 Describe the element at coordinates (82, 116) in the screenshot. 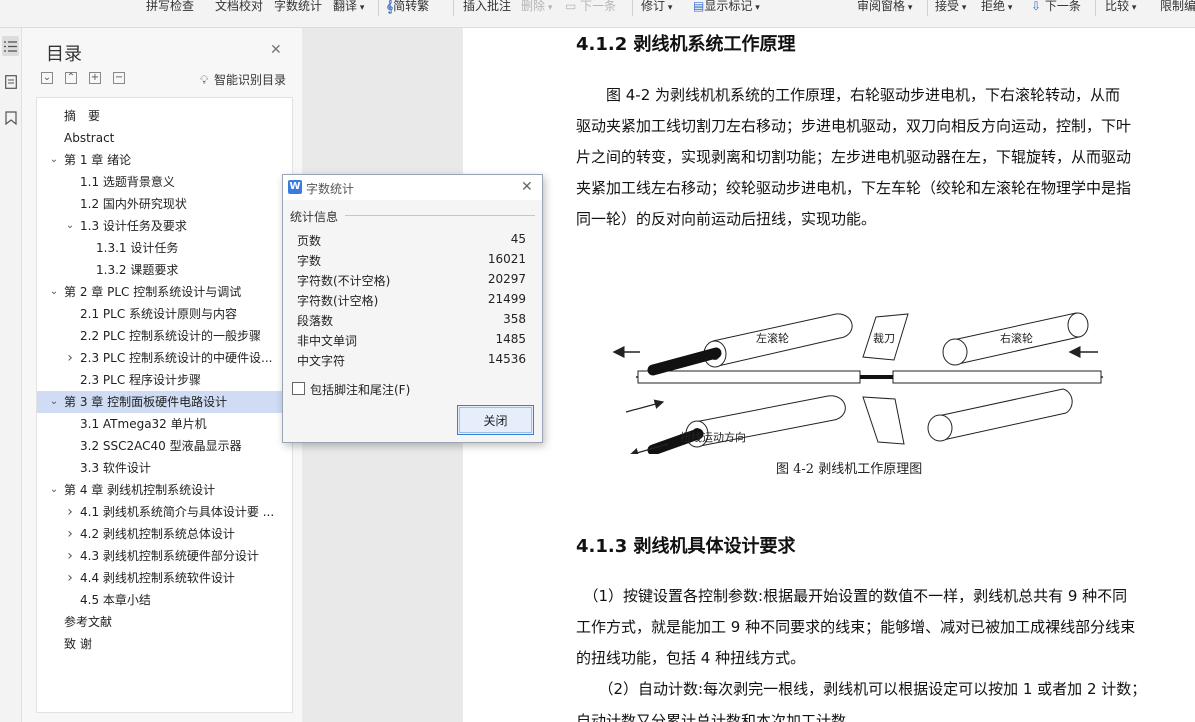

I see `toc-item-label: 摘 要` at that location.